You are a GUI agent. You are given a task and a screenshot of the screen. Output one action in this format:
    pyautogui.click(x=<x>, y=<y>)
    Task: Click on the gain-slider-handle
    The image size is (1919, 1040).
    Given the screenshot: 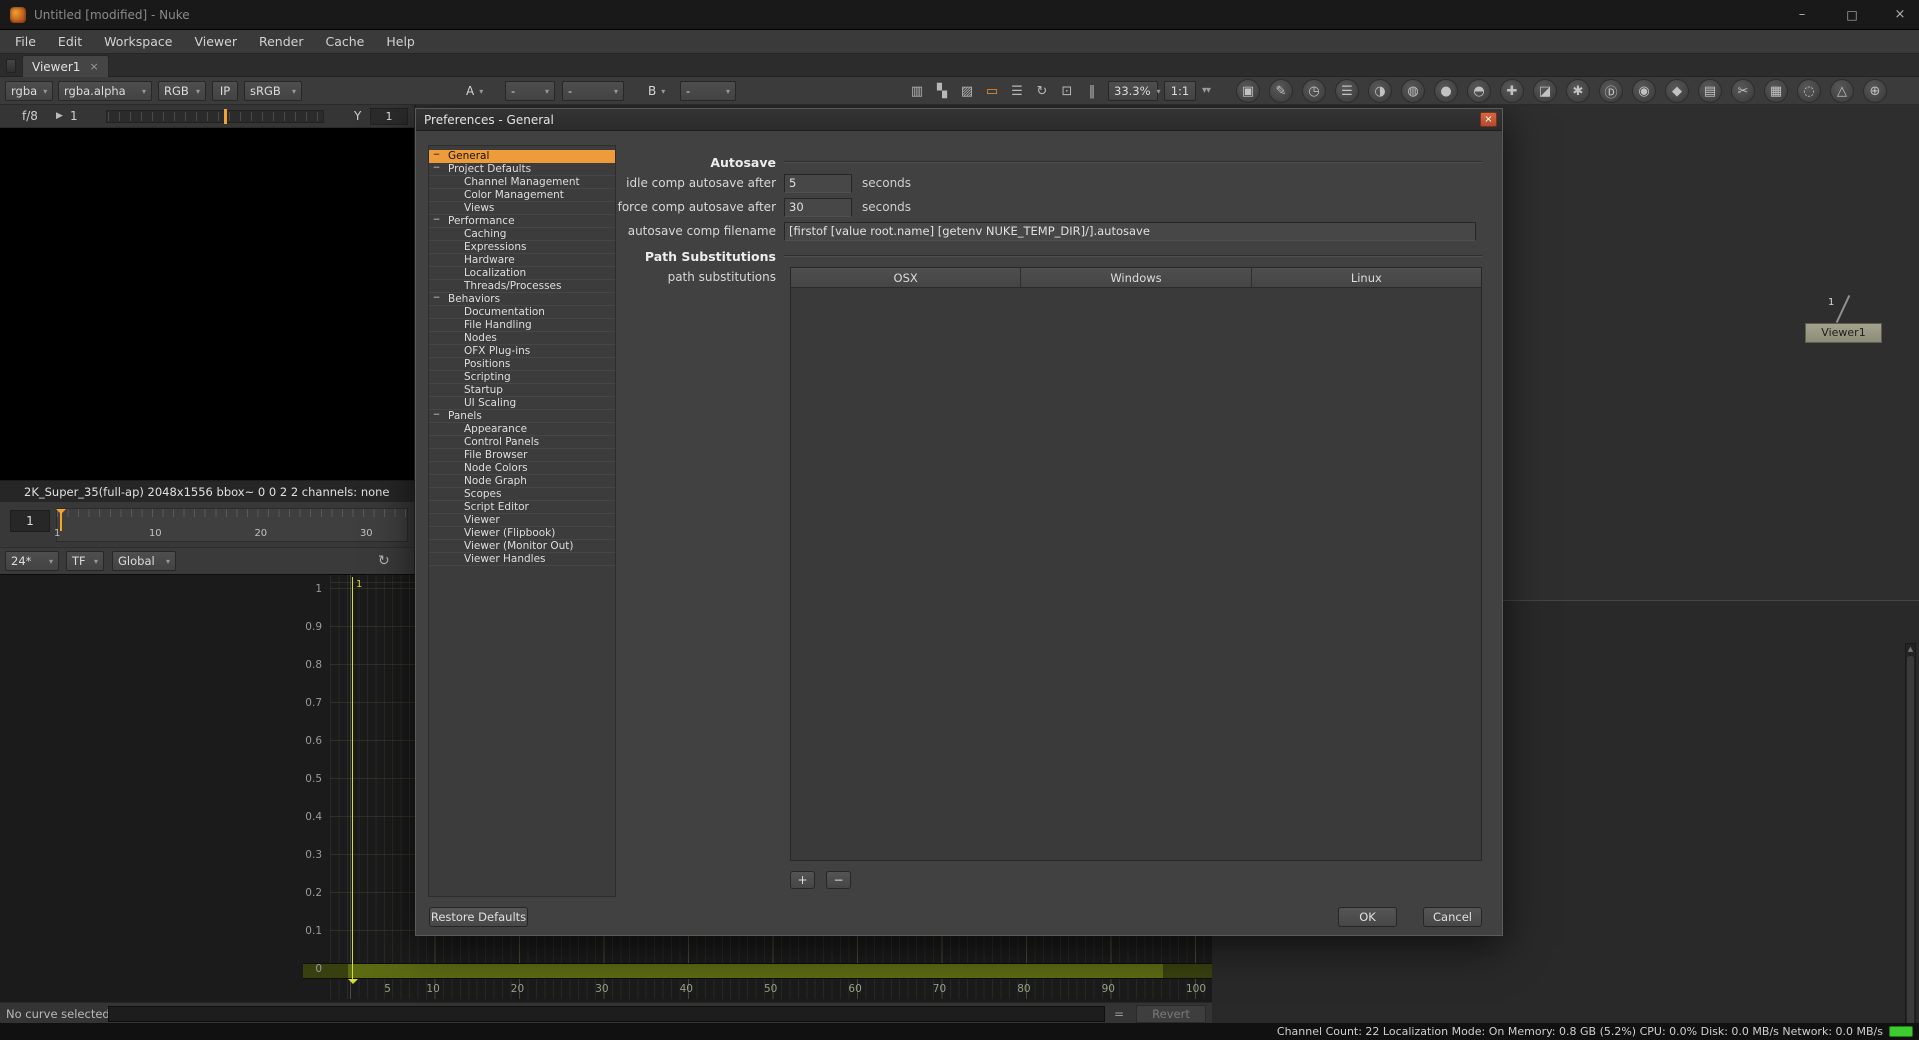 What is the action you would take?
    pyautogui.click(x=225, y=116)
    